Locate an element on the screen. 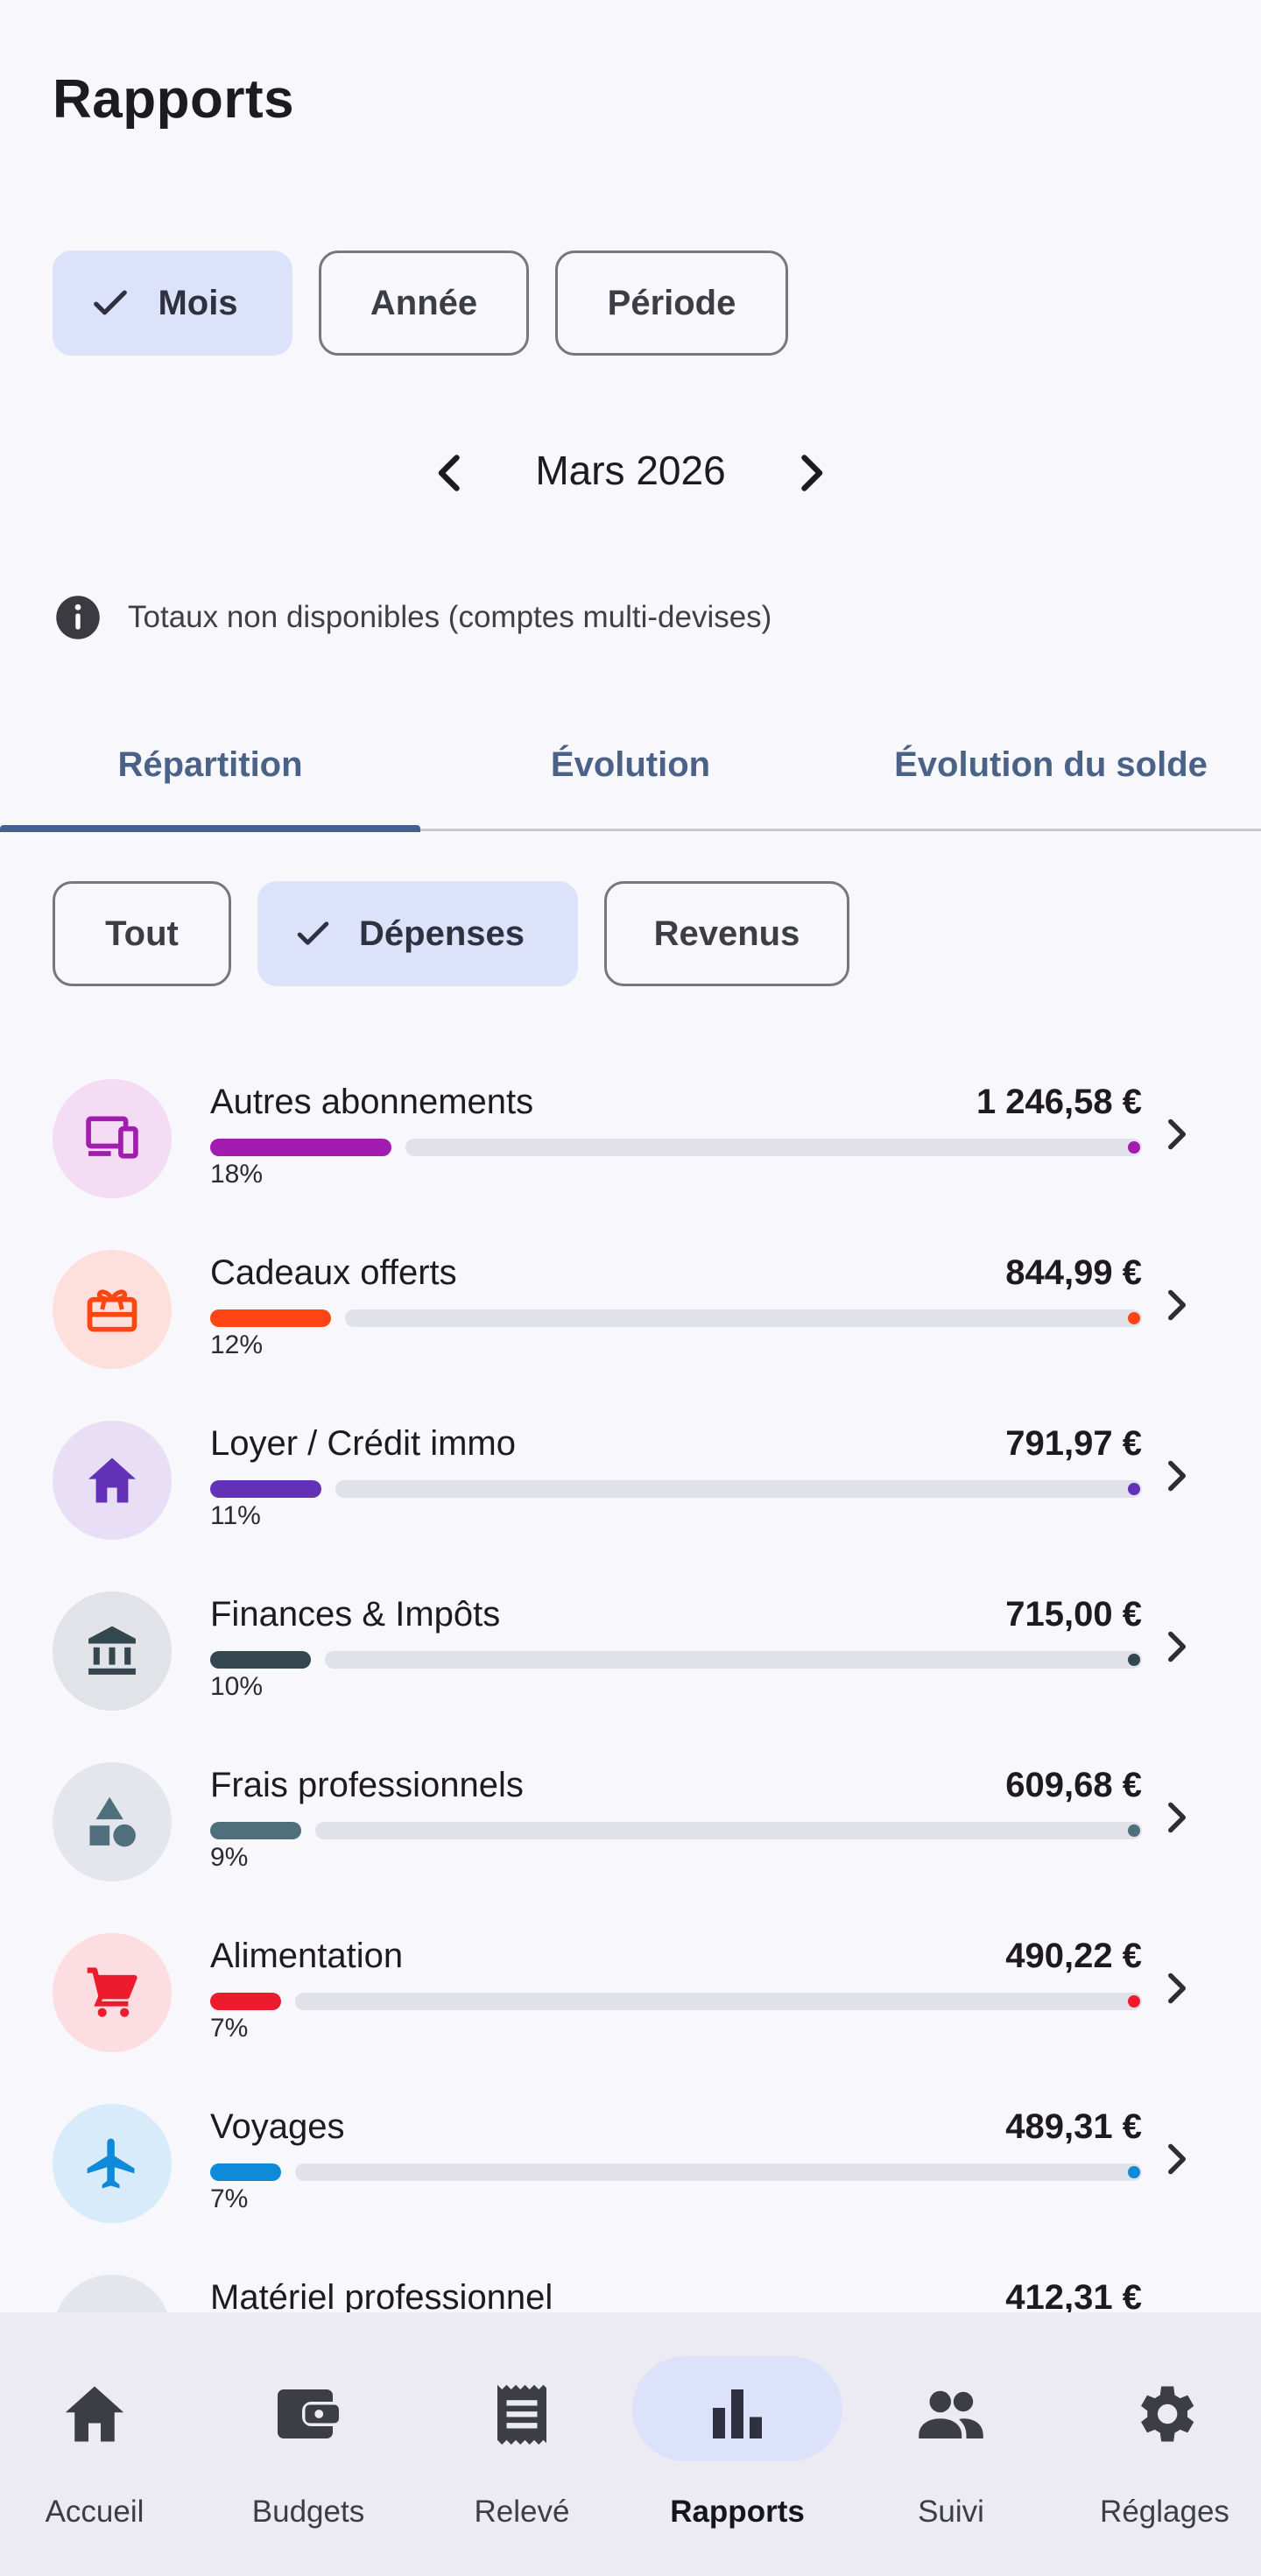  nav-item-budgets: Budgets is located at coordinates (308, 2444).